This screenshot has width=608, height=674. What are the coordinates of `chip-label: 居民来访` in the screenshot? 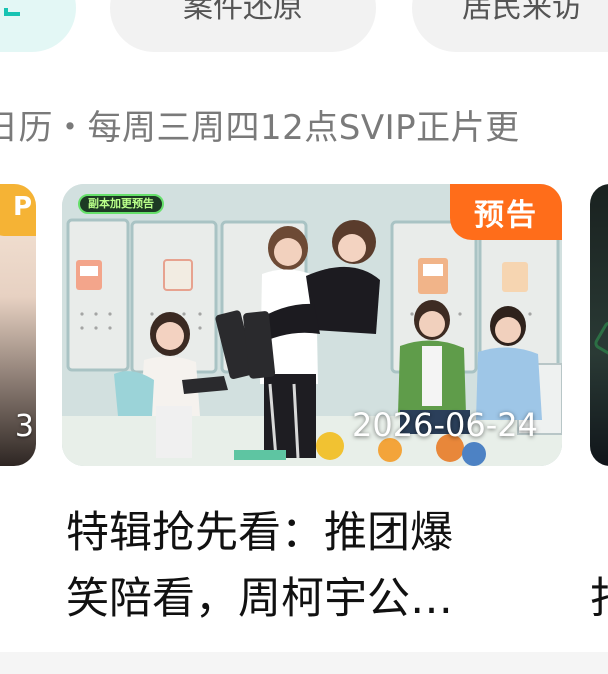 It's located at (522, 12).